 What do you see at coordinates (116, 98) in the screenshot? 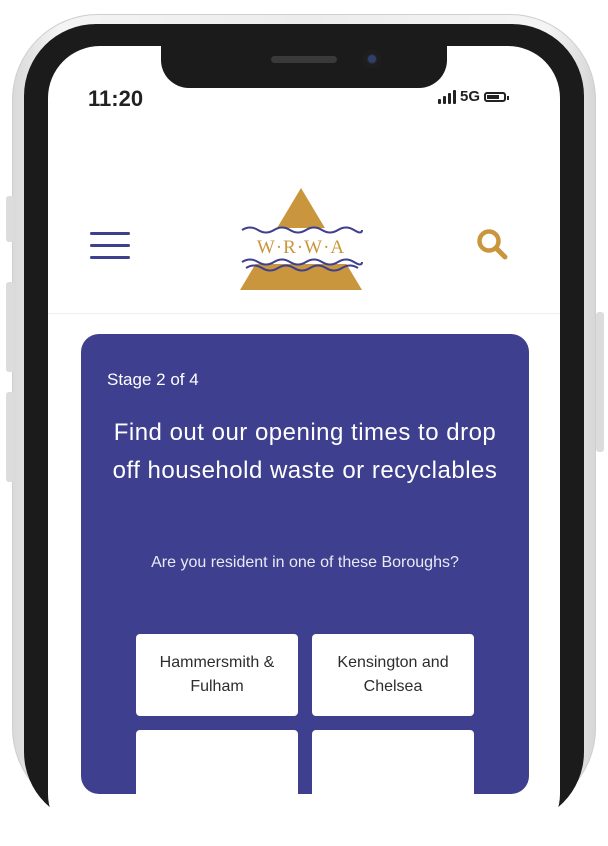
I see `status-time: 11:20` at bounding box center [116, 98].